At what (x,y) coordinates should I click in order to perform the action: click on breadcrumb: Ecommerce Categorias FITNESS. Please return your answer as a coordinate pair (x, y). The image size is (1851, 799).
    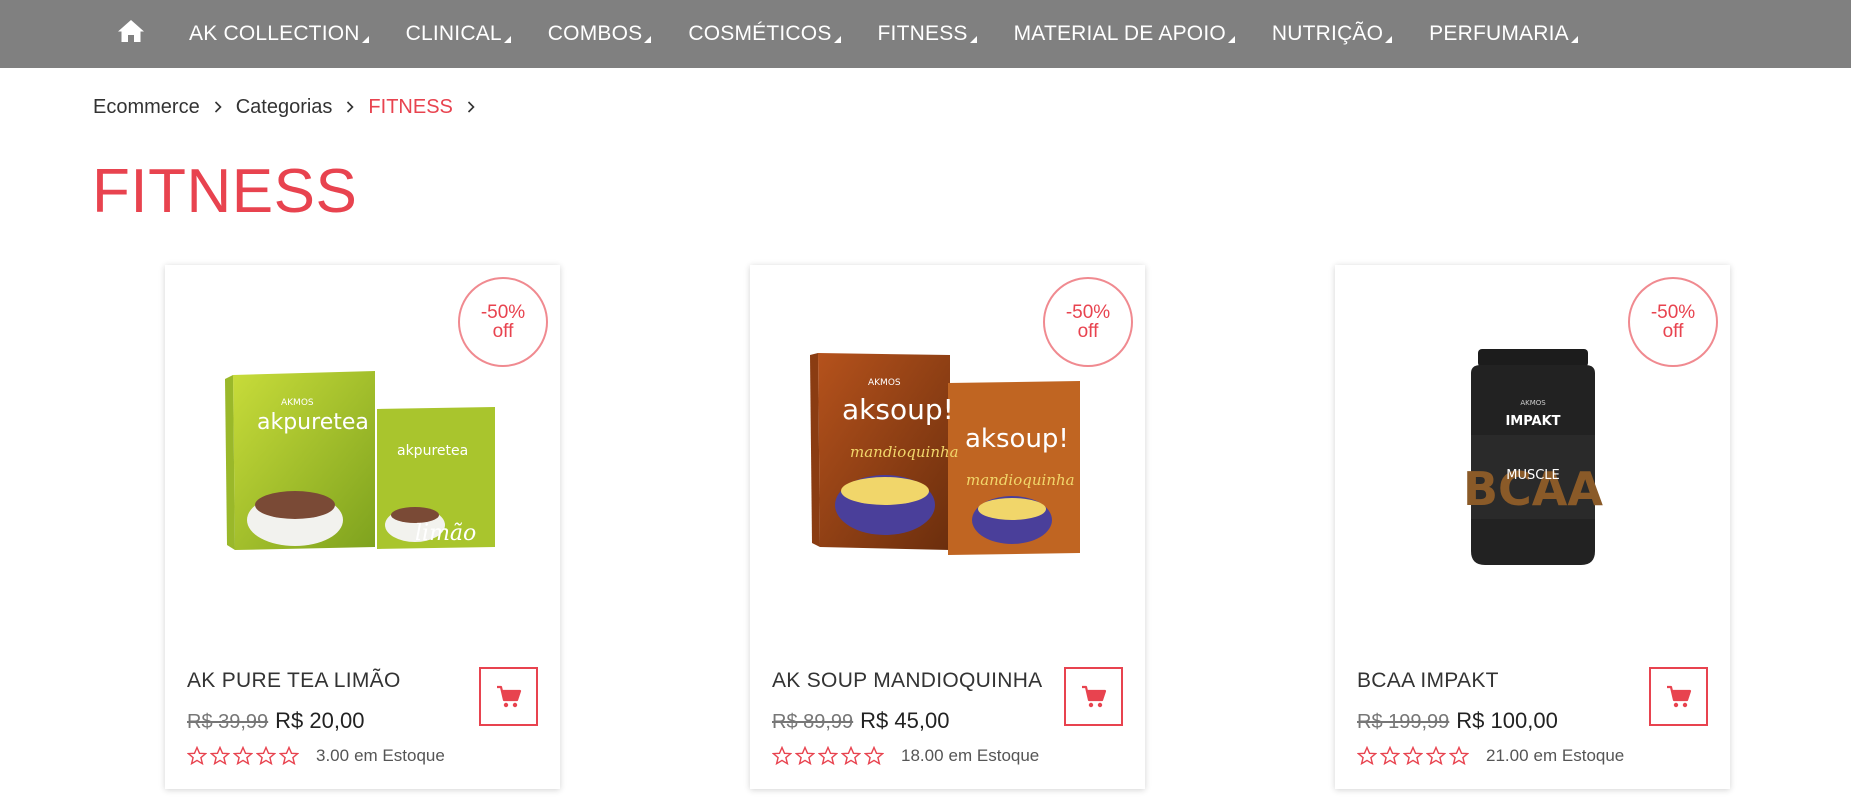
    Looking at the image, I should click on (291, 107).